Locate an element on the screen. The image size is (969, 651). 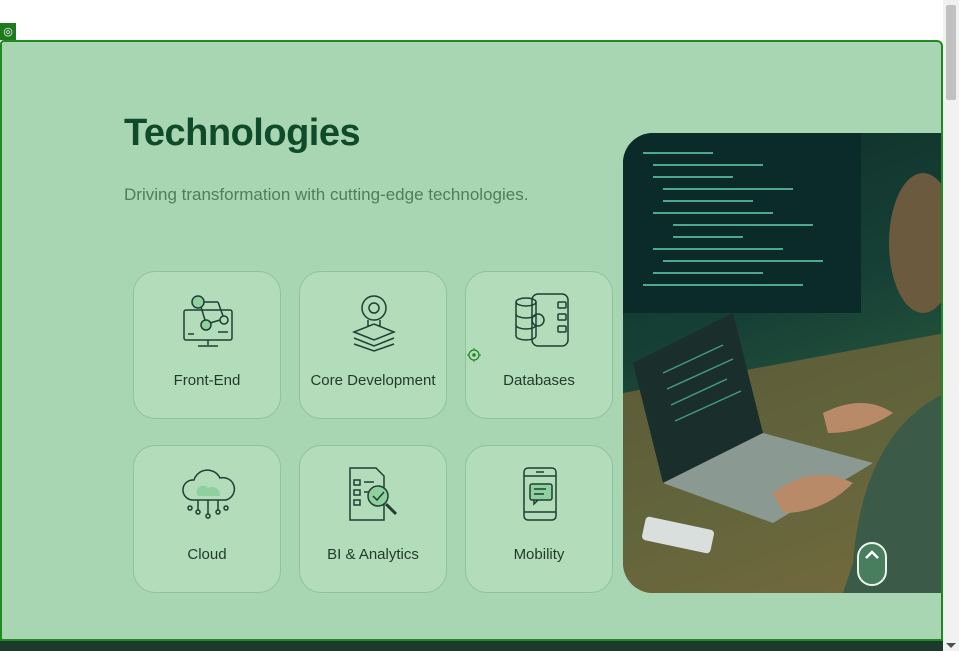
card-bi-analytics: BI & Analytics is located at coordinates (373, 519).